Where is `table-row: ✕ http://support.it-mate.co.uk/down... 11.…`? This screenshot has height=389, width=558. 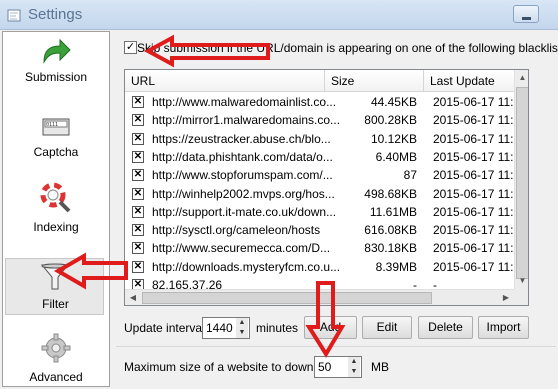
table-row: ✕ http://support.it-mate.co.uk/down... 11.… is located at coordinates (320, 212).